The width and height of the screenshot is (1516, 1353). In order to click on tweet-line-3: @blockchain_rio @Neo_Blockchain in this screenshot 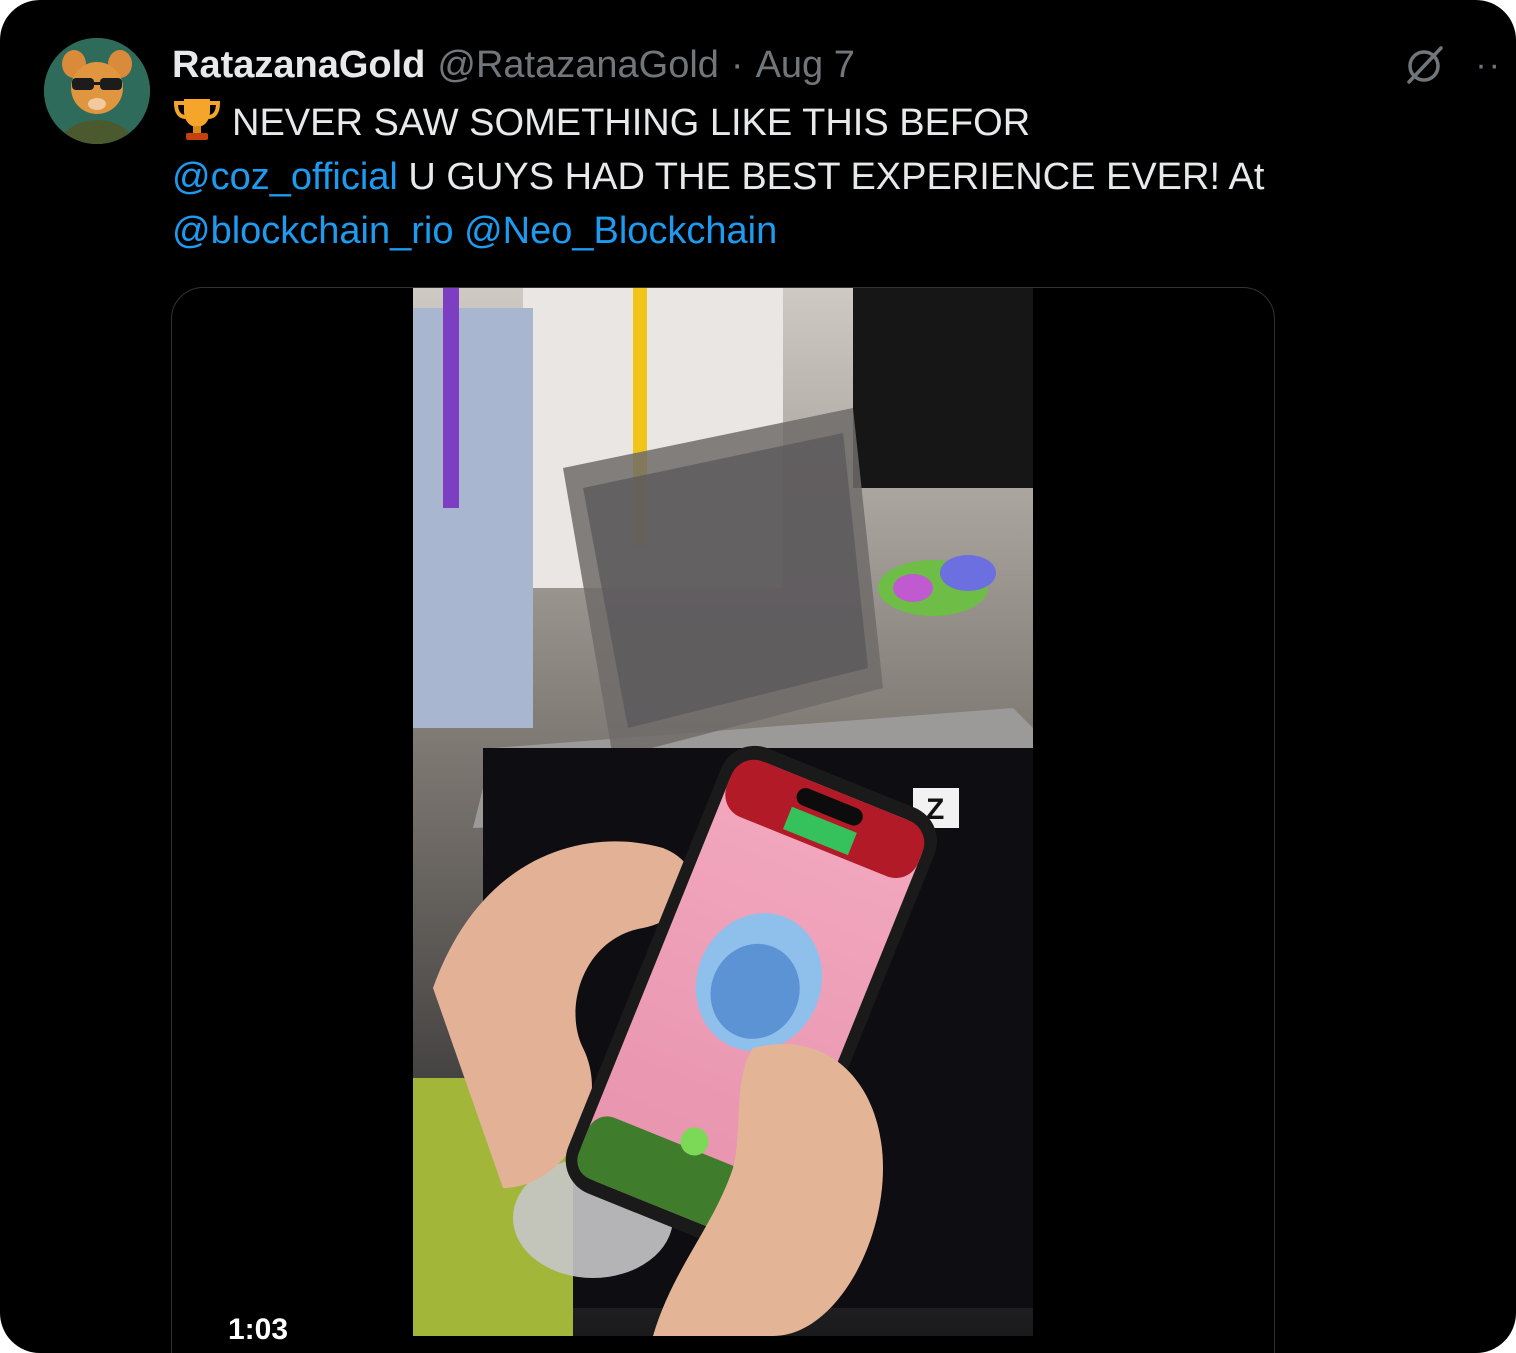, I will do `click(772, 231)`.